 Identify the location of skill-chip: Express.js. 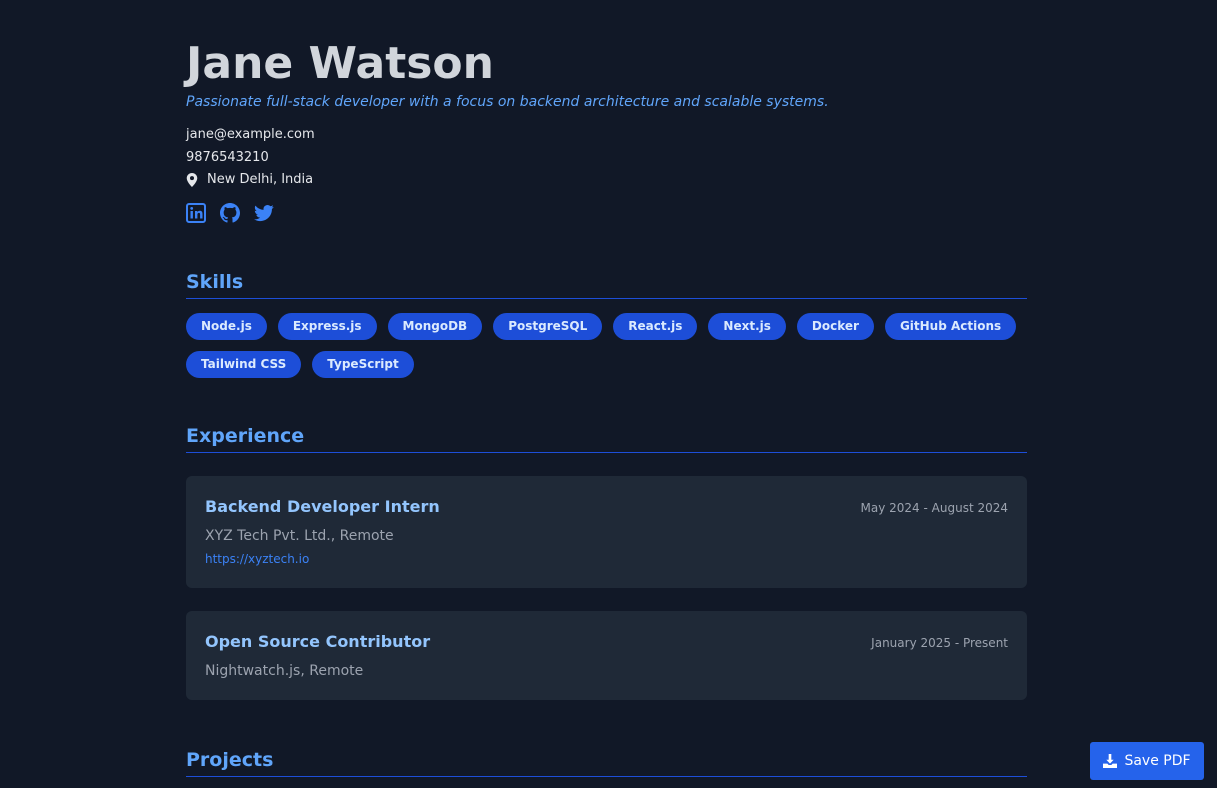
(327, 326).